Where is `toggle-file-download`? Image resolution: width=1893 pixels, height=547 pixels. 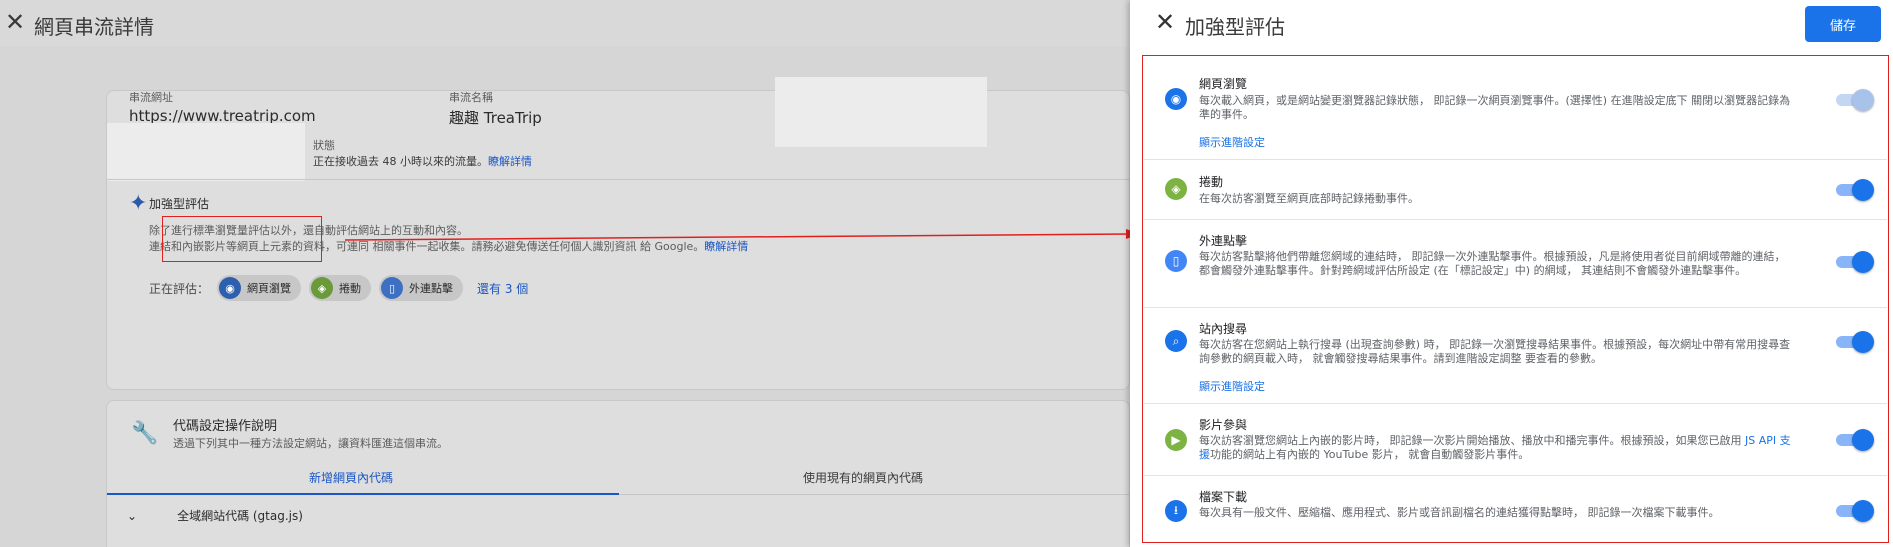 toggle-file-download is located at coordinates (1854, 511).